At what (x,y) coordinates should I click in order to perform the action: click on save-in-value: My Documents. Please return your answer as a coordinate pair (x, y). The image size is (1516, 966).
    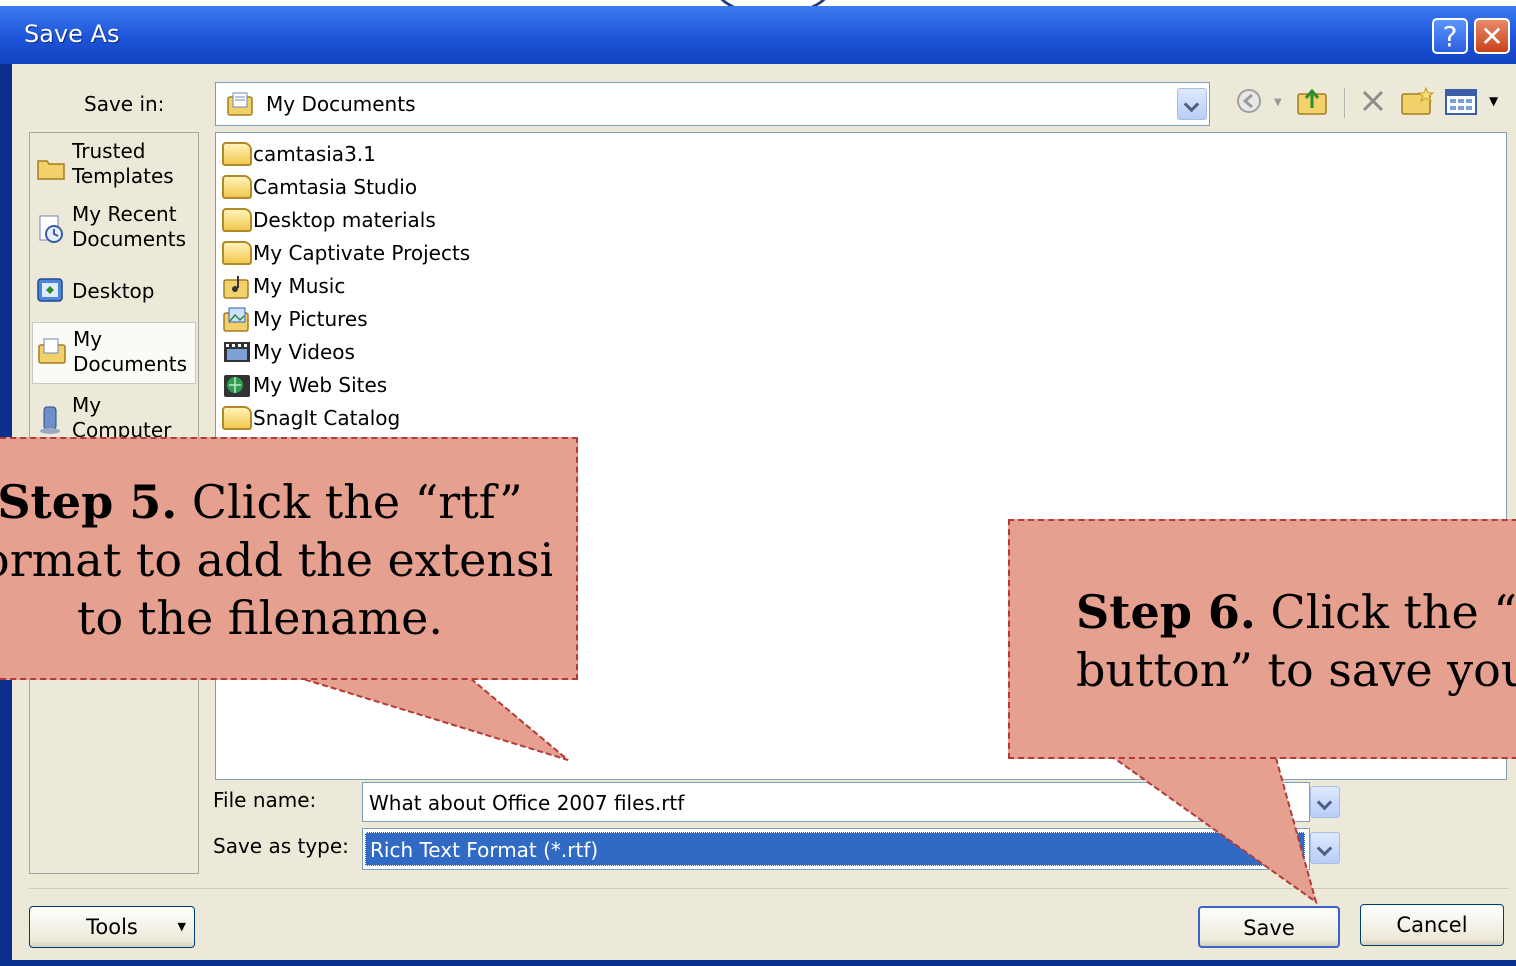
    Looking at the image, I should click on (341, 104).